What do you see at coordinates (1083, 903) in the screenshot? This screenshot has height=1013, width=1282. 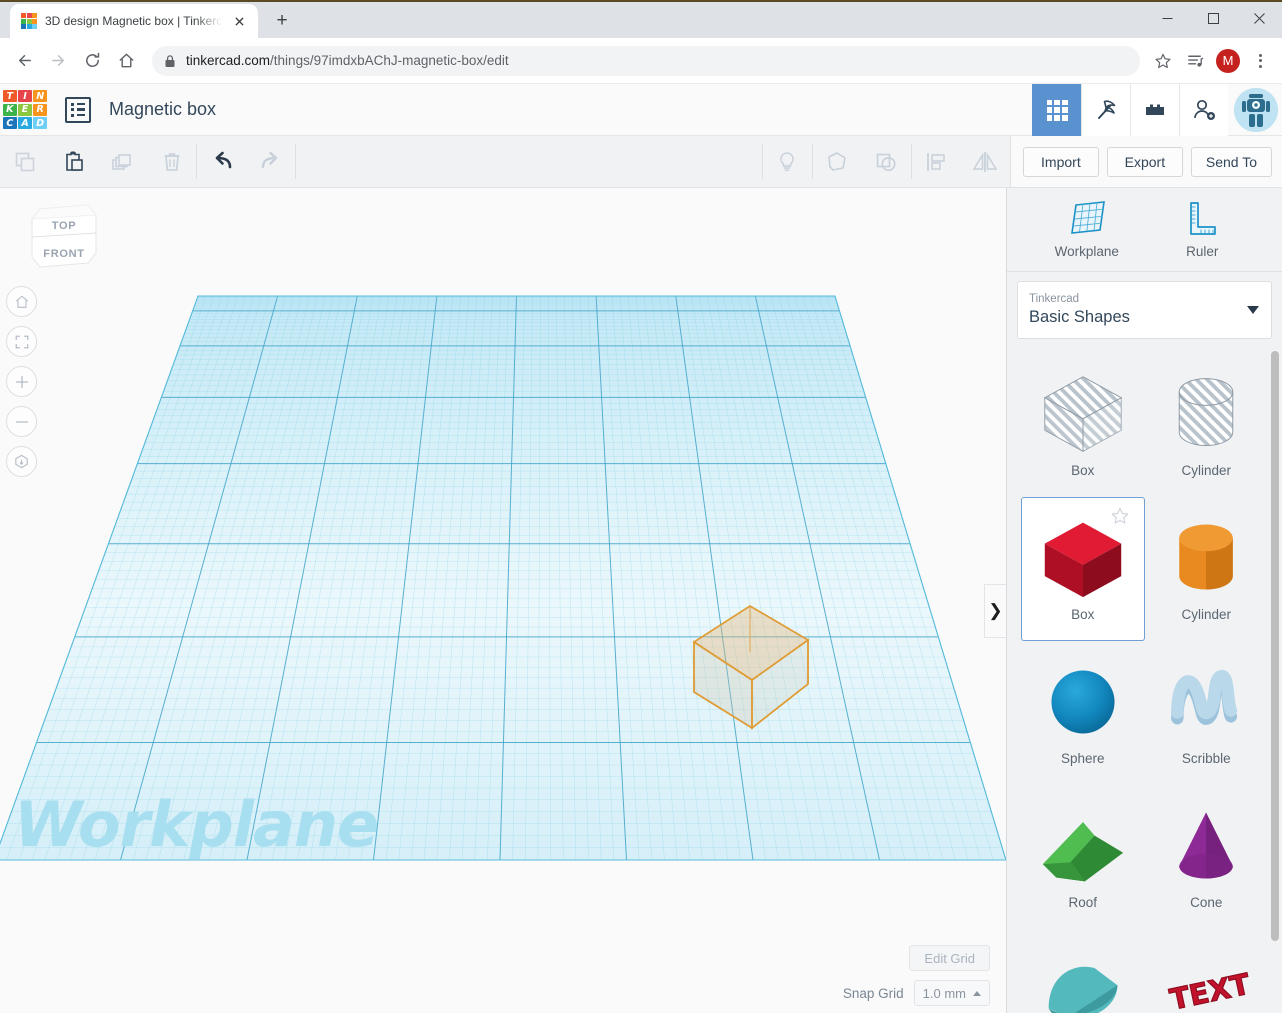 I see `shape-item-label: Roof` at bounding box center [1083, 903].